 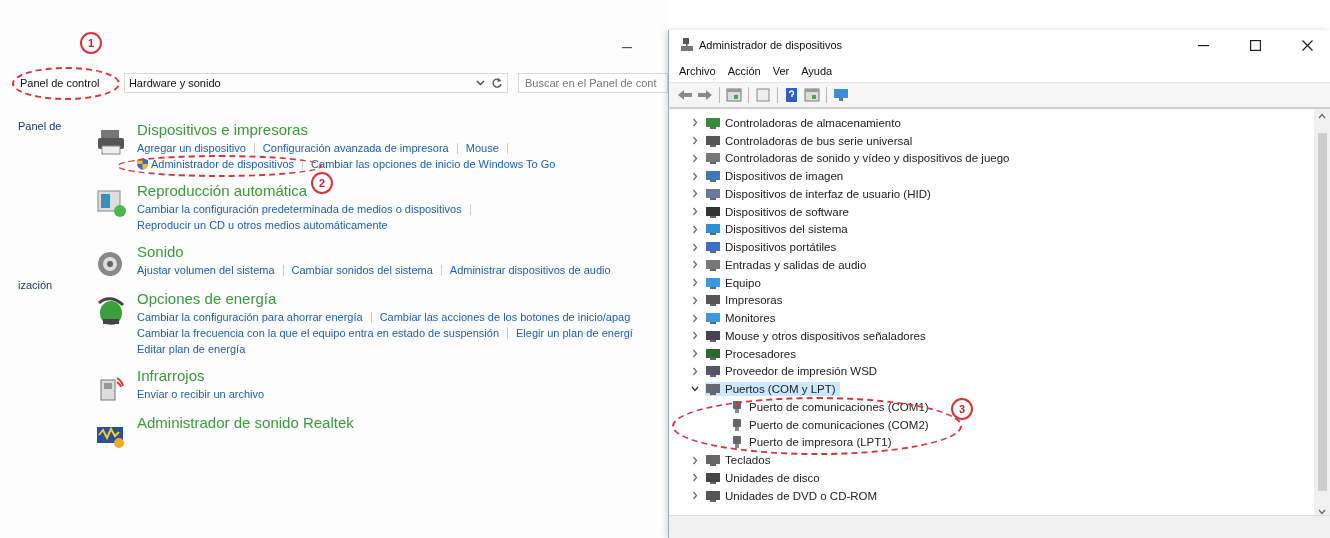 What do you see at coordinates (505, 317) in the screenshot?
I see `task-link: Cambiar las acciones de los botones de inicio/apag` at bounding box center [505, 317].